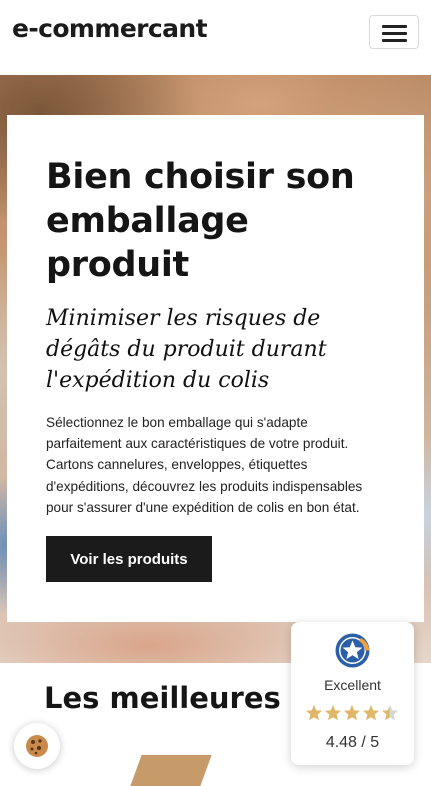 This screenshot has width=431, height=786. Describe the element at coordinates (215, 37) in the screenshot. I see `site-header: e-commercant` at that location.